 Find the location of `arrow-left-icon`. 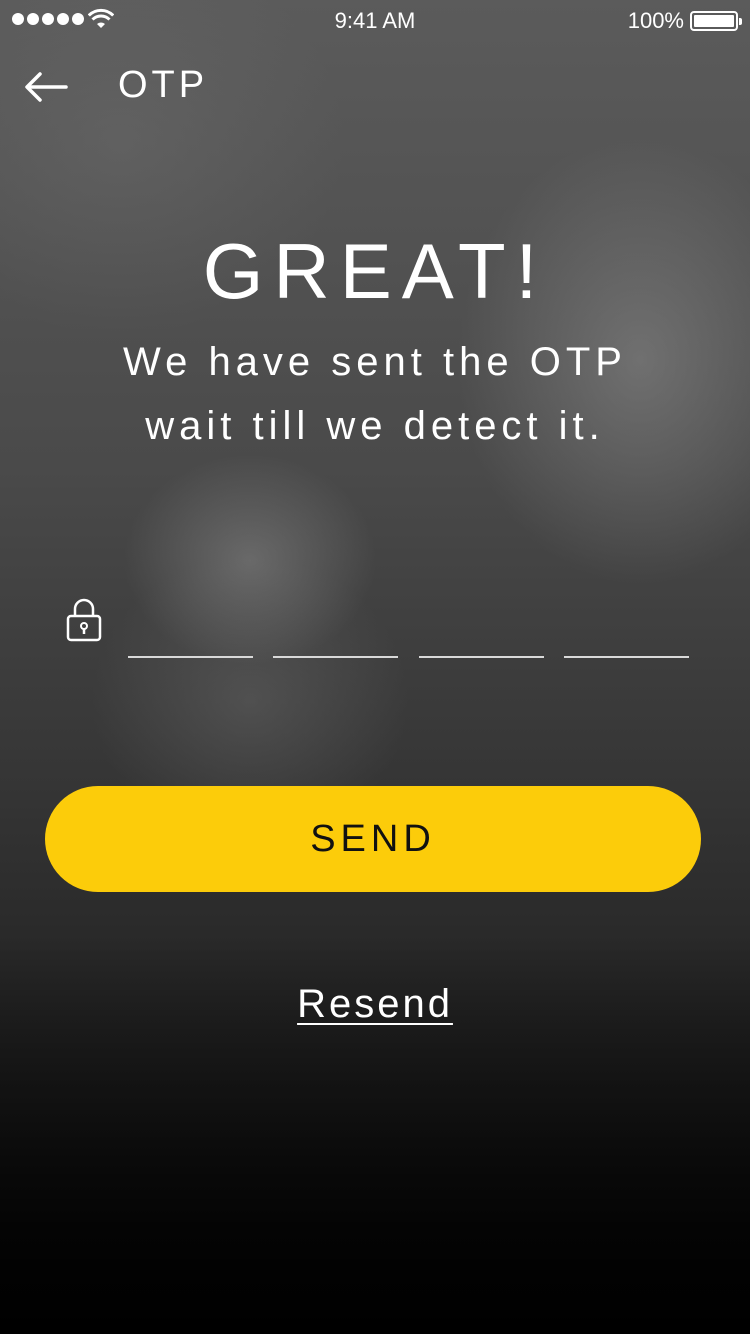

arrow-left-icon is located at coordinates (46, 87).